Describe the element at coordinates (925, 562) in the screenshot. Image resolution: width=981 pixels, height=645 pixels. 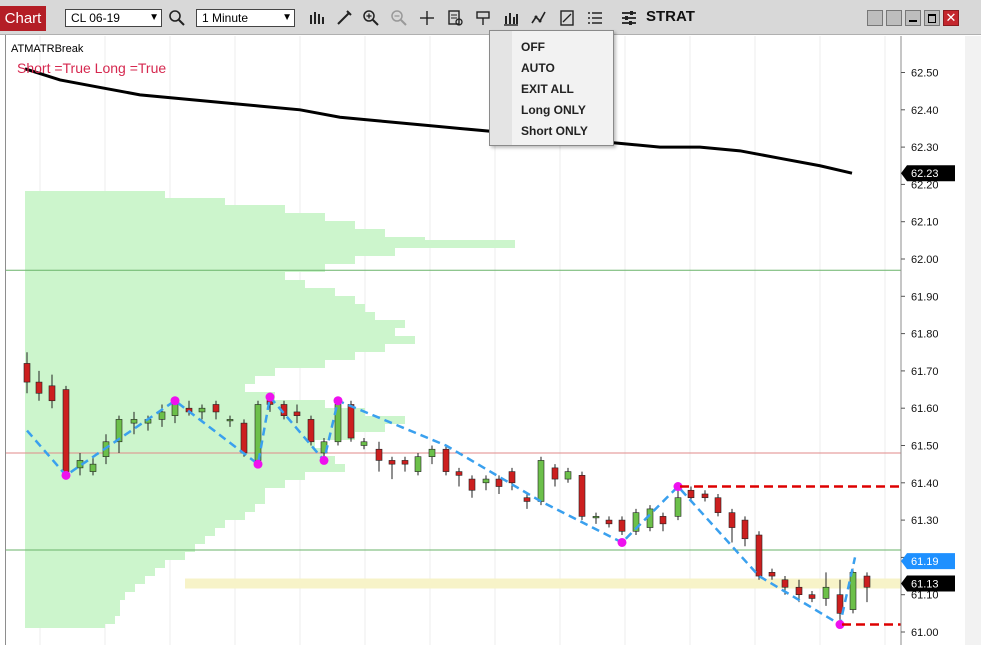
I see `price-badge-label: 61.19` at that location.